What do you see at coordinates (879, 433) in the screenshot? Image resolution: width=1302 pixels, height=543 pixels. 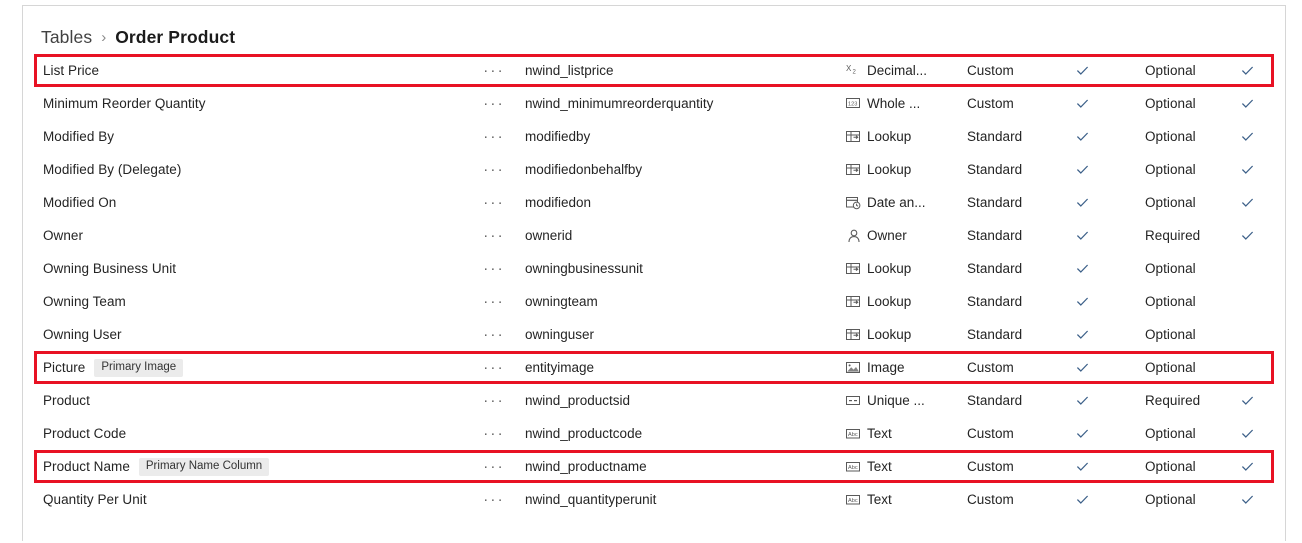 I see `data-type-label: Text` at bounding box center [879, 433].